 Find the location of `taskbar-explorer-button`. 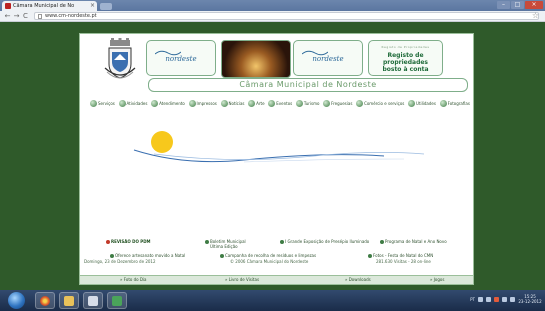

taskbar-explorer-button is located at coordinates (69, 300).